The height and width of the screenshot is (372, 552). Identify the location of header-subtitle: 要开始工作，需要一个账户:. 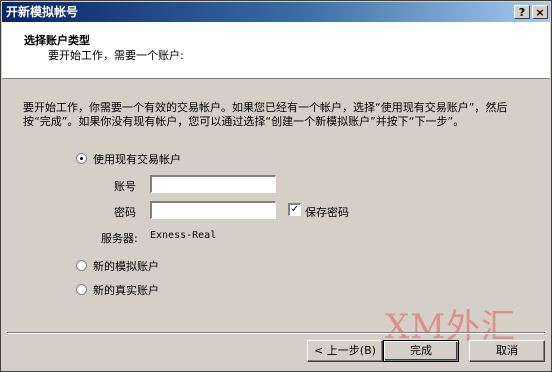
(116, 55).